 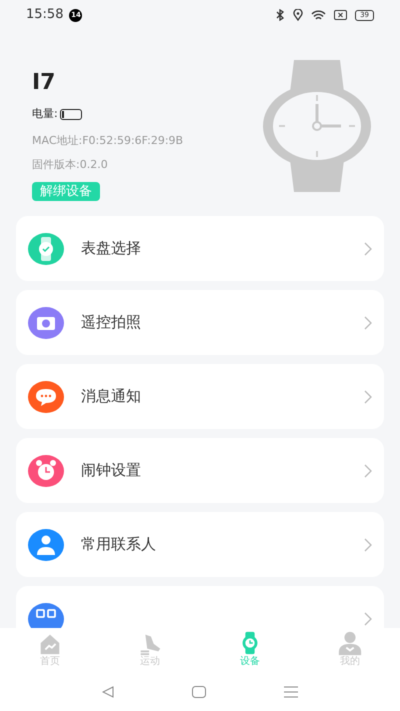 I want to click on firmware-version: 固件版本:0.2.0, so click(x=70, y=165).